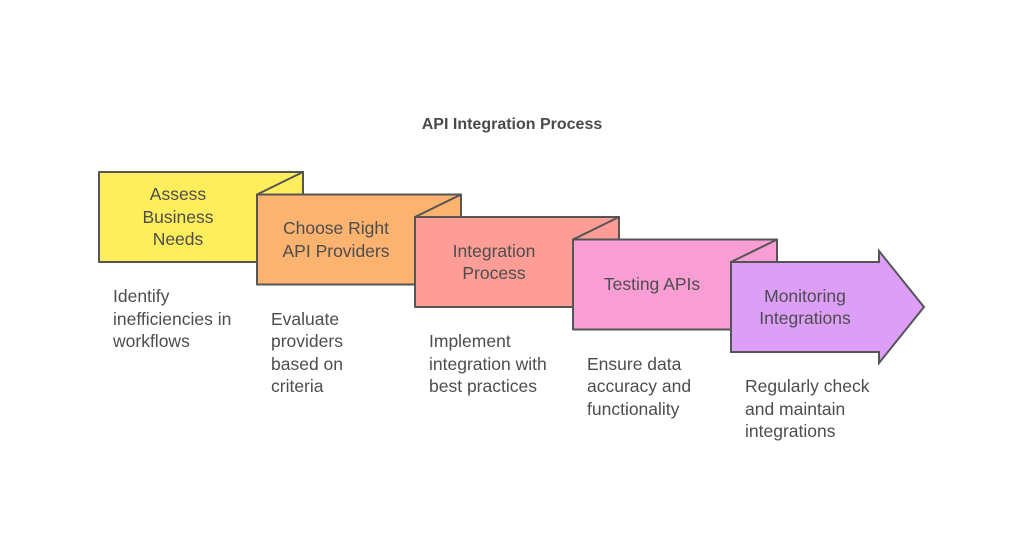  I want to click on step-label-choose-api-providers: Choose Right API Providers, so click(336, 239).